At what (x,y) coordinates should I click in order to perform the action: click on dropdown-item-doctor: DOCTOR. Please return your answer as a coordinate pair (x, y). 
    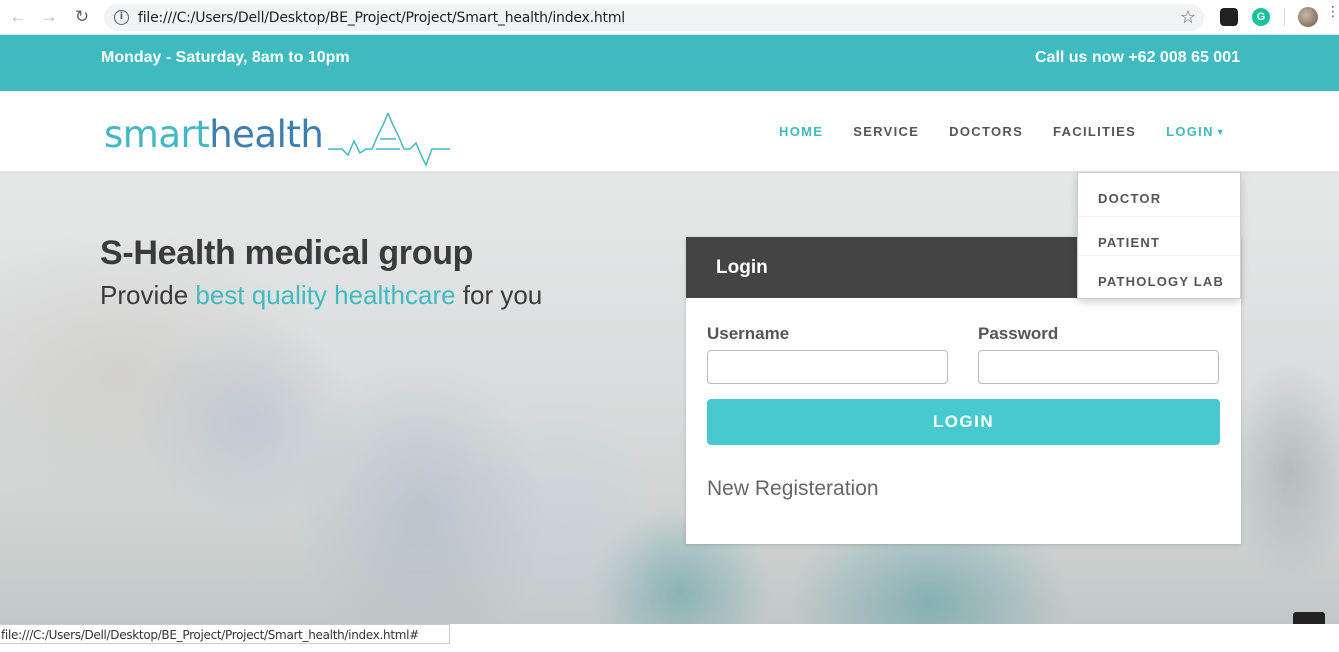
    Looking at the image, I should click on (1159, 195).